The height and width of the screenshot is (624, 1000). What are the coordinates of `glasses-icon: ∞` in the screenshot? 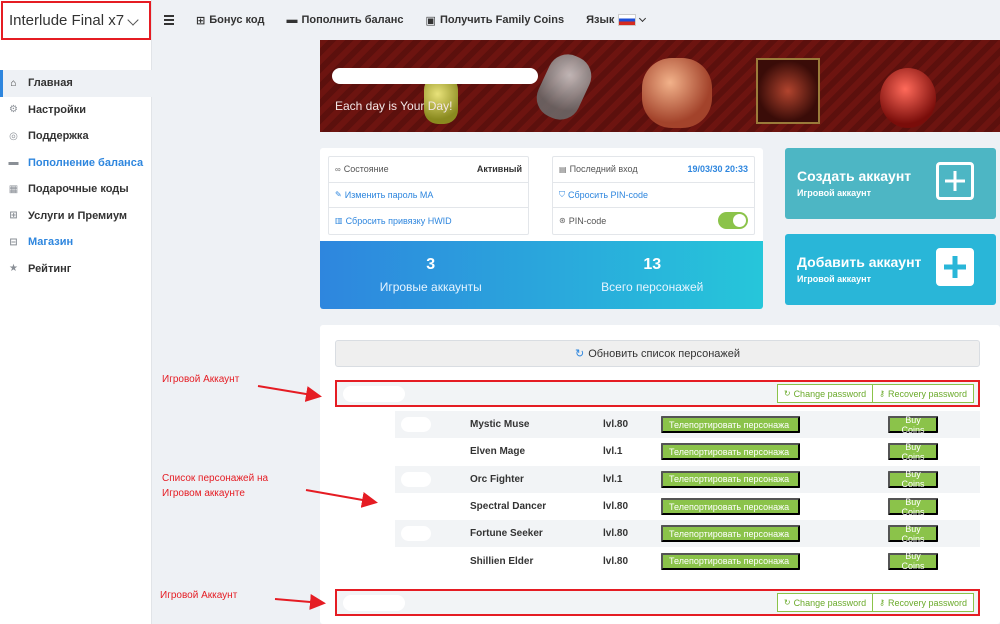 It's located at (338, 169).